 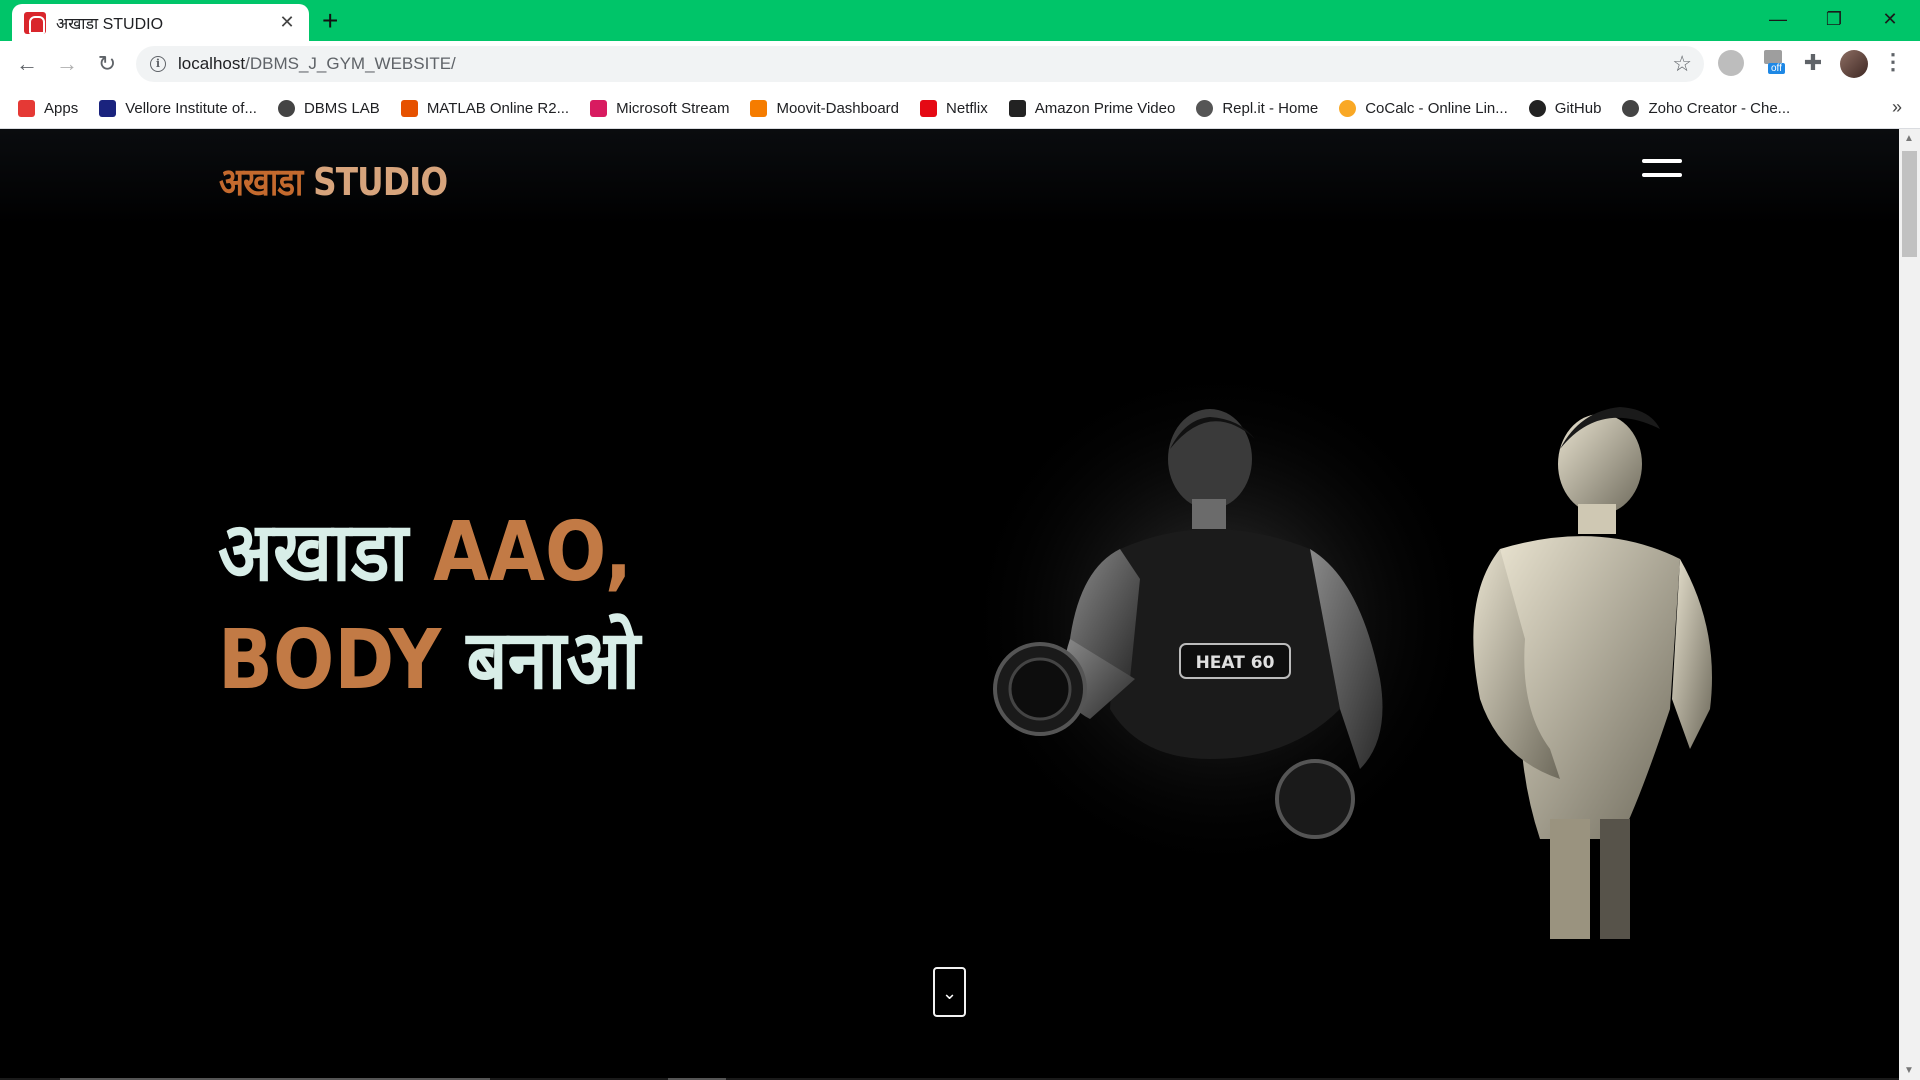 I want to click on profile-avatar, so click(x=1854, y=64).